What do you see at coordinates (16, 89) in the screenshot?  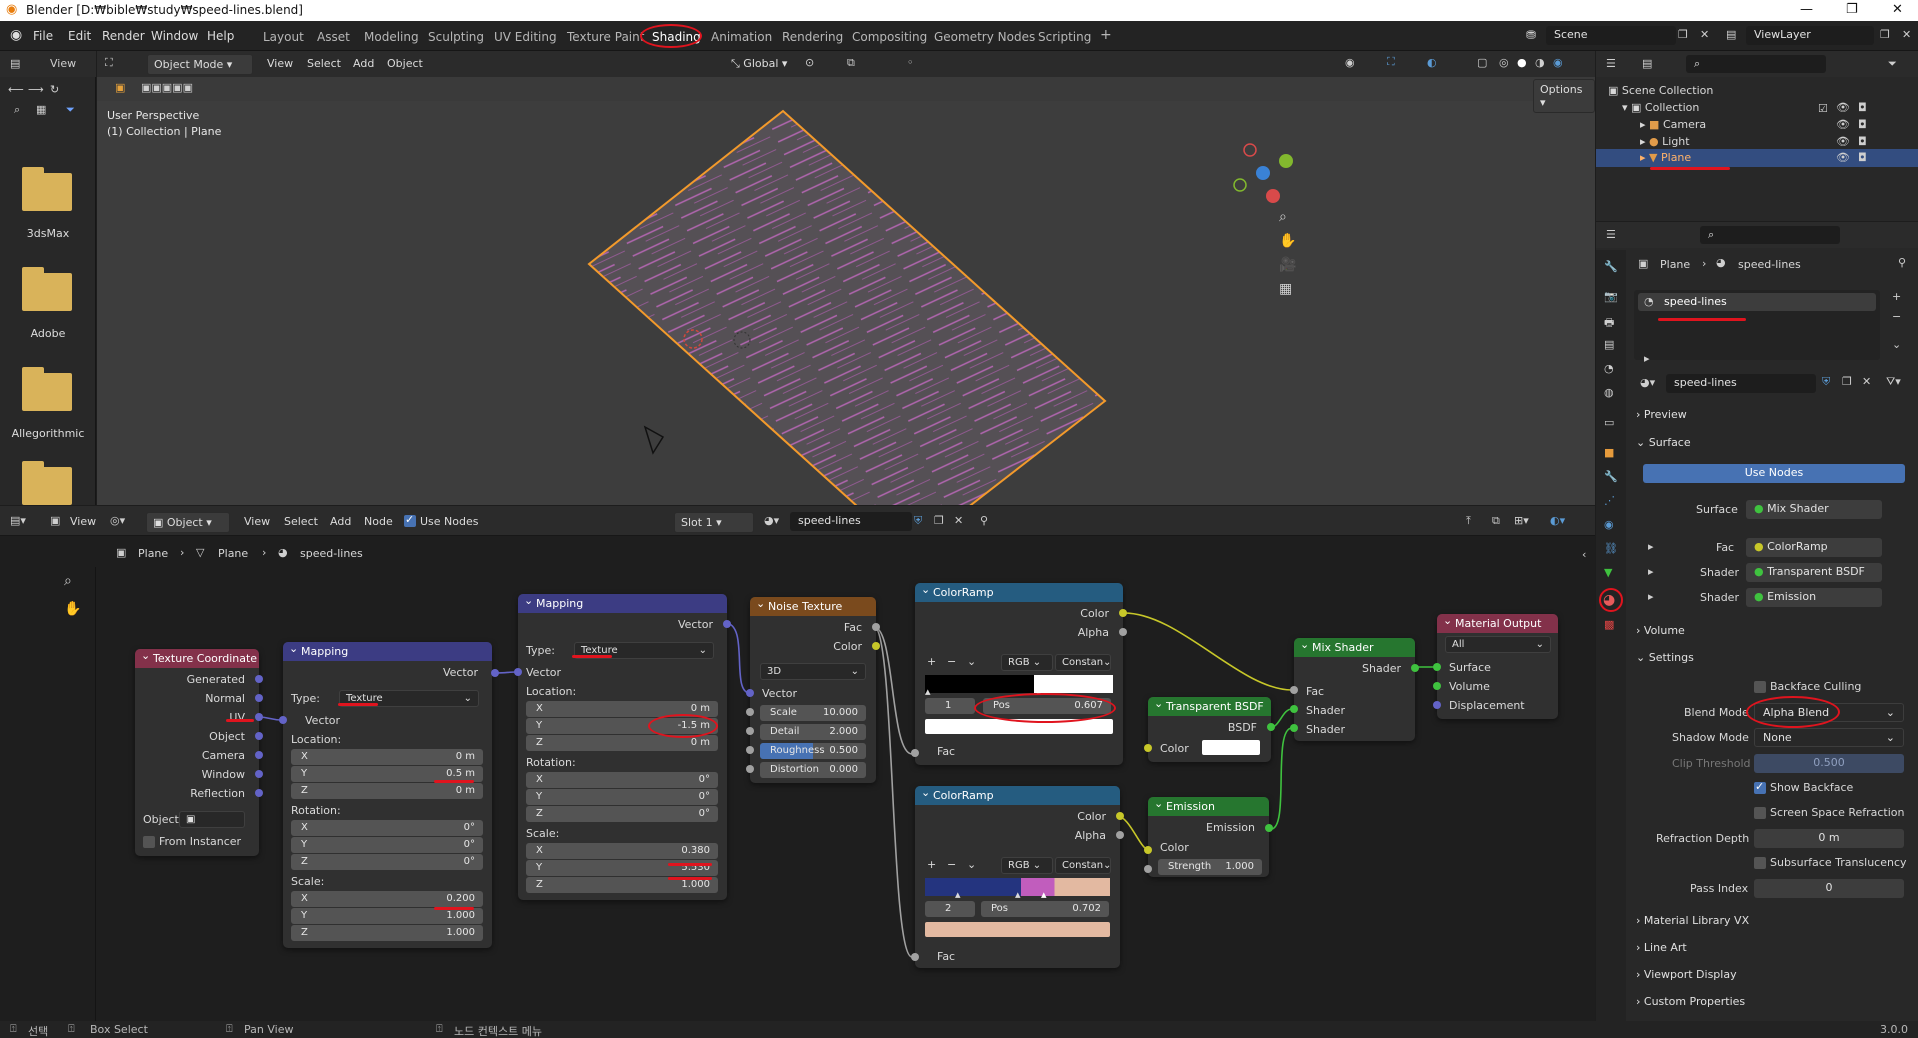 I see `back-arrow-icon: ⟵` at bounding box center [16, 89].